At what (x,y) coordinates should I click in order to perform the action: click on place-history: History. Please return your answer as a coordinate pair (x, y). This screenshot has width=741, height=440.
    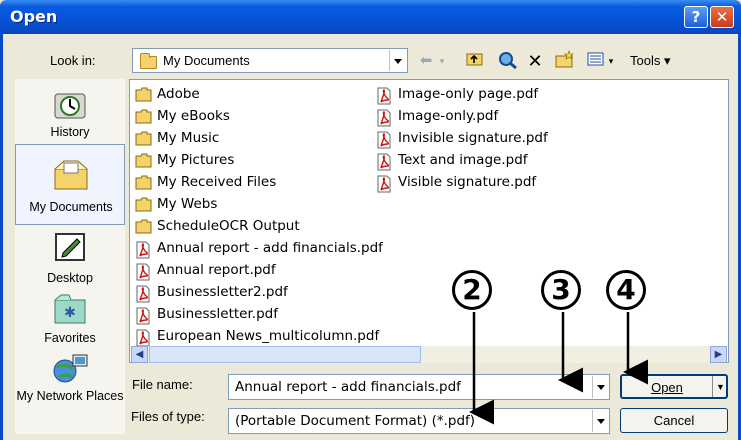
    Looking at the image, I should click on (70, 117).